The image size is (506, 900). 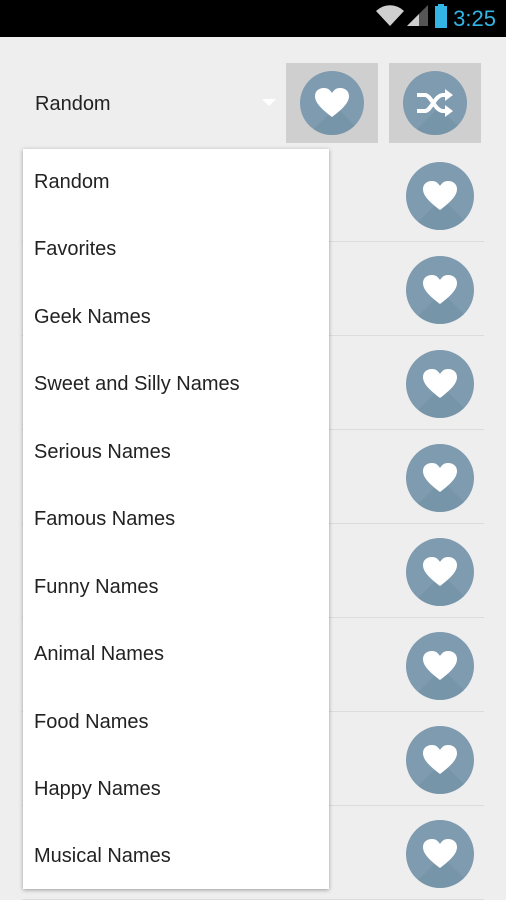 What do you see at coordinates (176, 722) in the screenshot?
I see `dropdown-item-food-names: Food Names` at bounding box center [176, 722].